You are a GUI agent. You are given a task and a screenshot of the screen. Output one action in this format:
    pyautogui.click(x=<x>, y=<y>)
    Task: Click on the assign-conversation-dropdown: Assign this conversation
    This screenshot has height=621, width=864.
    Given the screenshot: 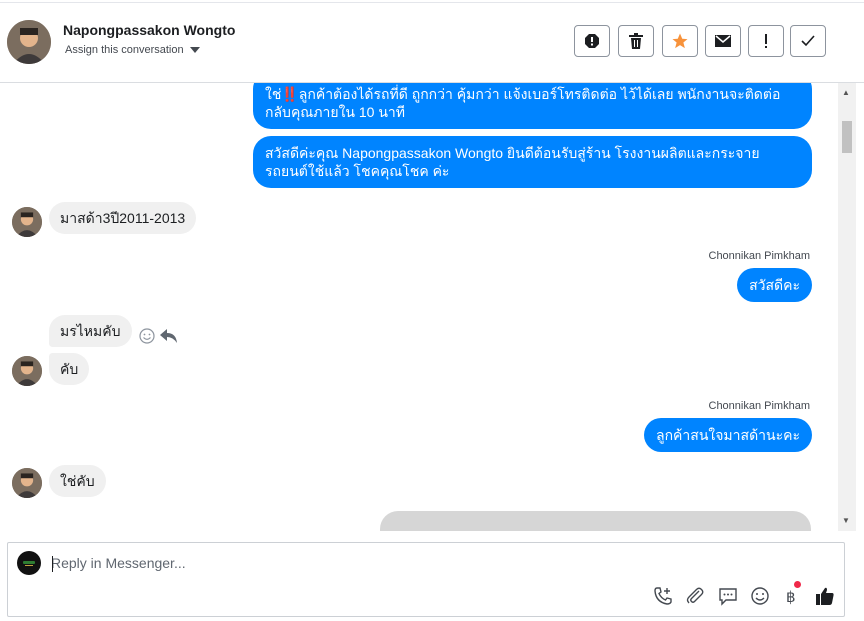 What is the action you would take?
    pyautogui.click(x=132, y=50)
    